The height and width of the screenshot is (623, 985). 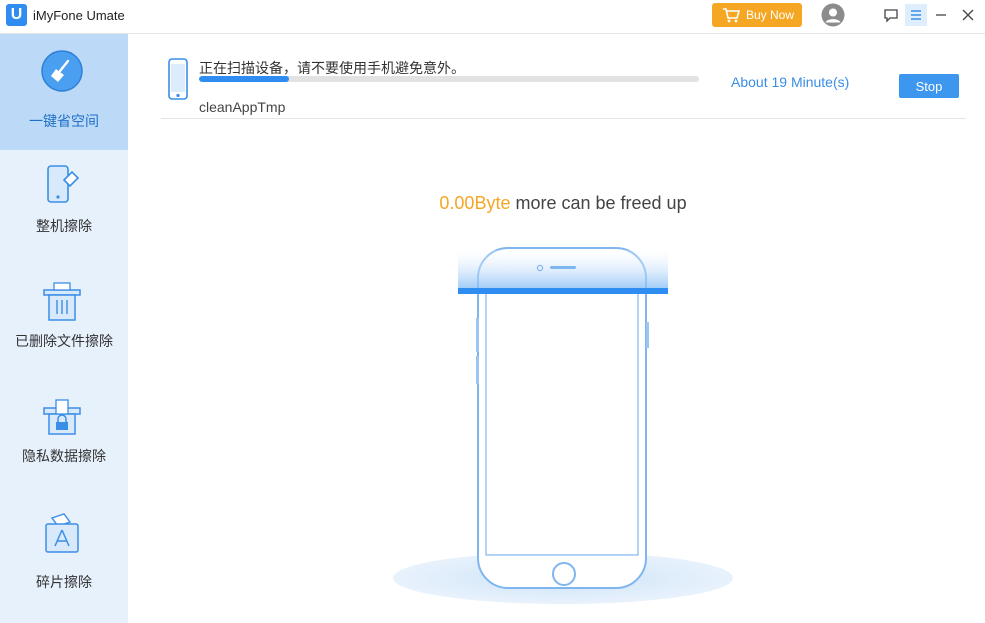 I want to click on sidebar-item-label: 已删除文件擦除, so click(x=64, y=341).